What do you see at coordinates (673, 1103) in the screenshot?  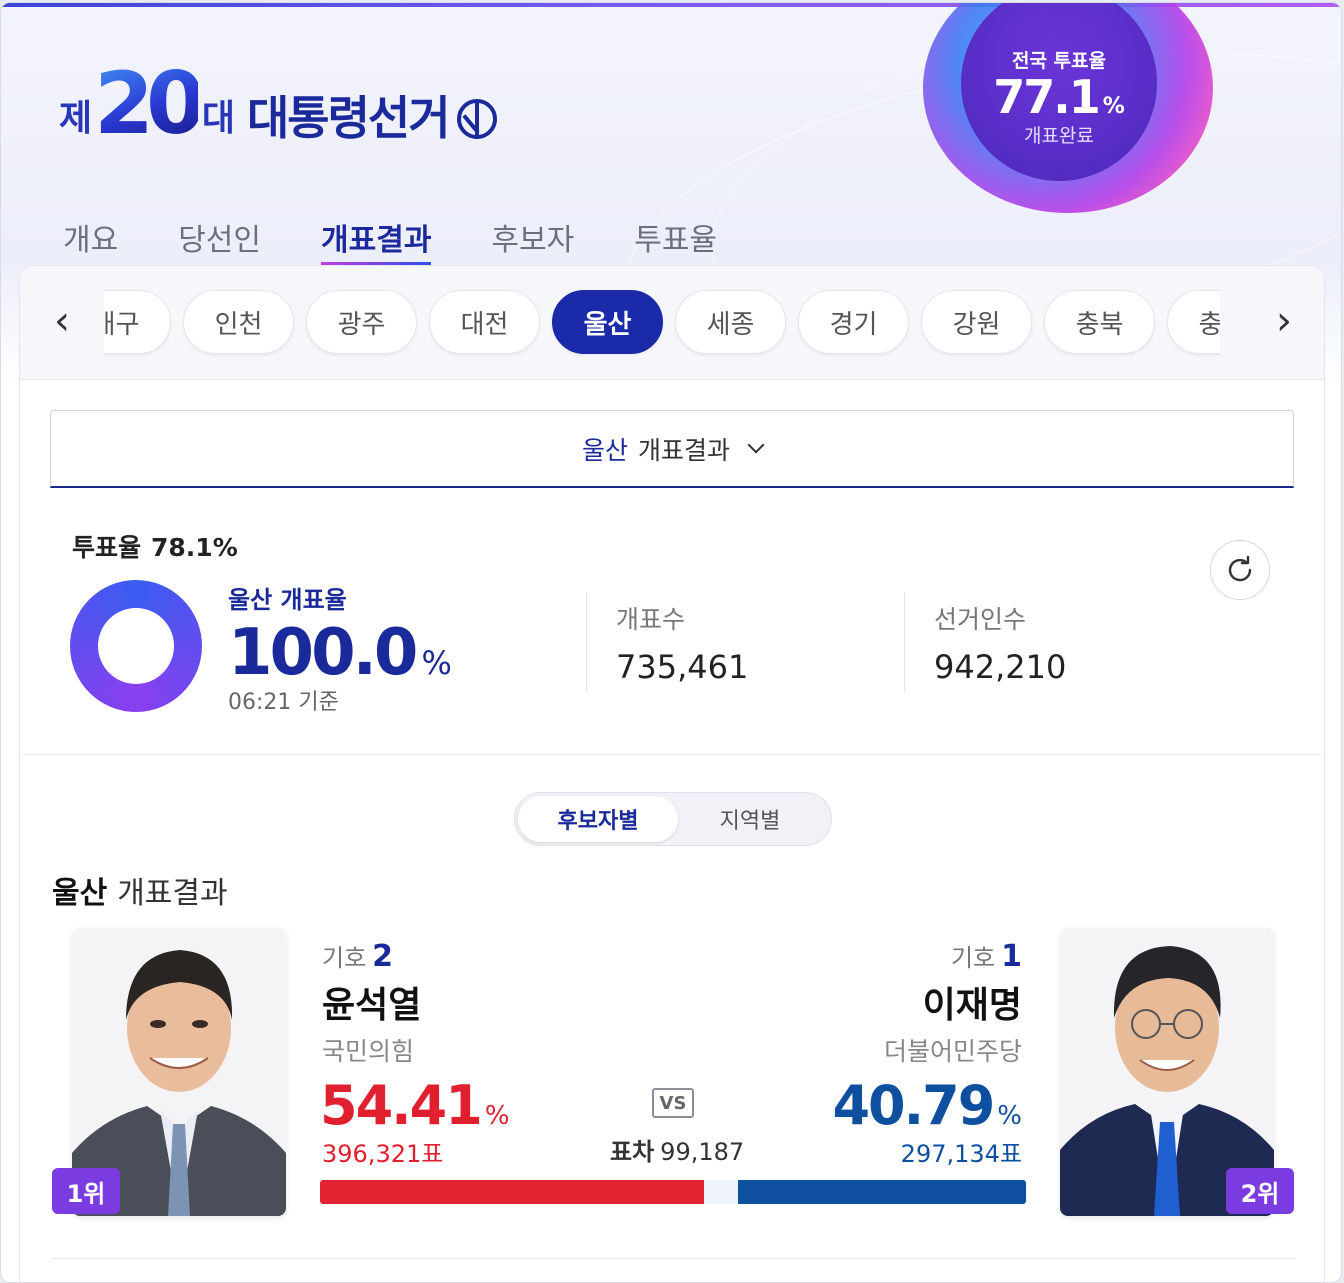 I see `vs-badge: VS` at bounding box center [673, 1103].